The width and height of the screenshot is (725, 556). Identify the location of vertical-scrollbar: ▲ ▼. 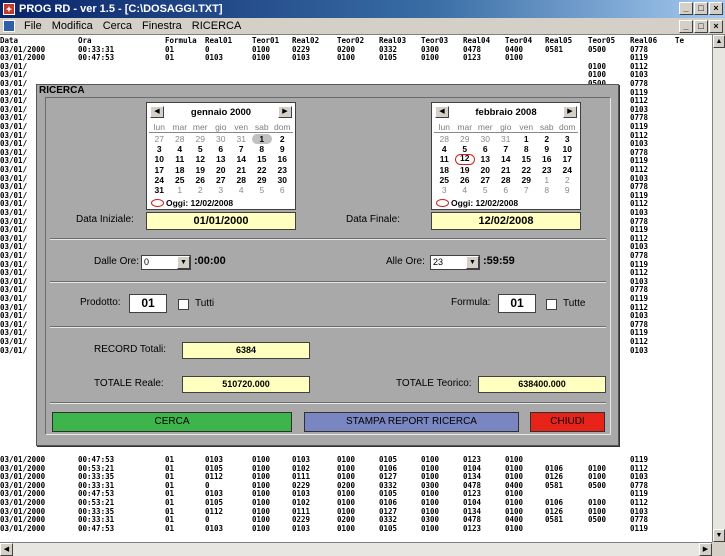
(718, 288).